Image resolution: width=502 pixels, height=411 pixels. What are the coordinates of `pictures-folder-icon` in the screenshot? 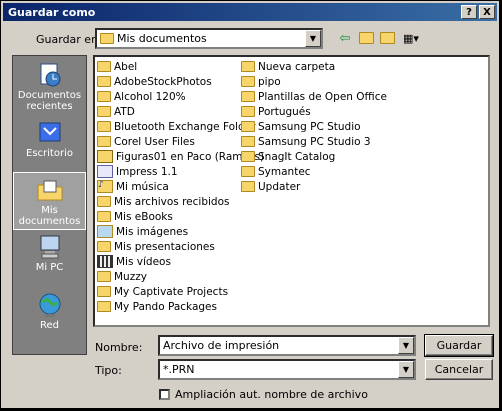 It's located at (105, 231).